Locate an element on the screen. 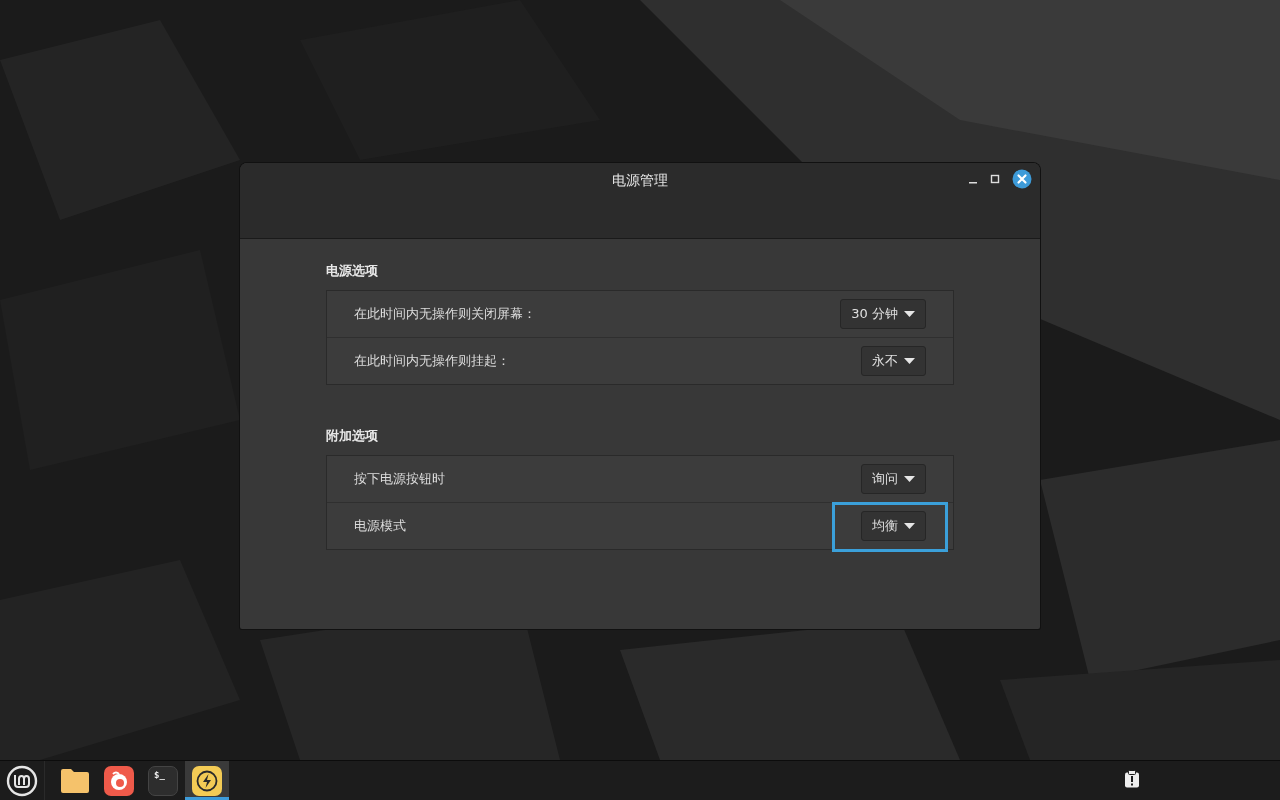 This screenshot has height=800, width=1280. dropdown: 询问 is located at coordinates (893, 479).